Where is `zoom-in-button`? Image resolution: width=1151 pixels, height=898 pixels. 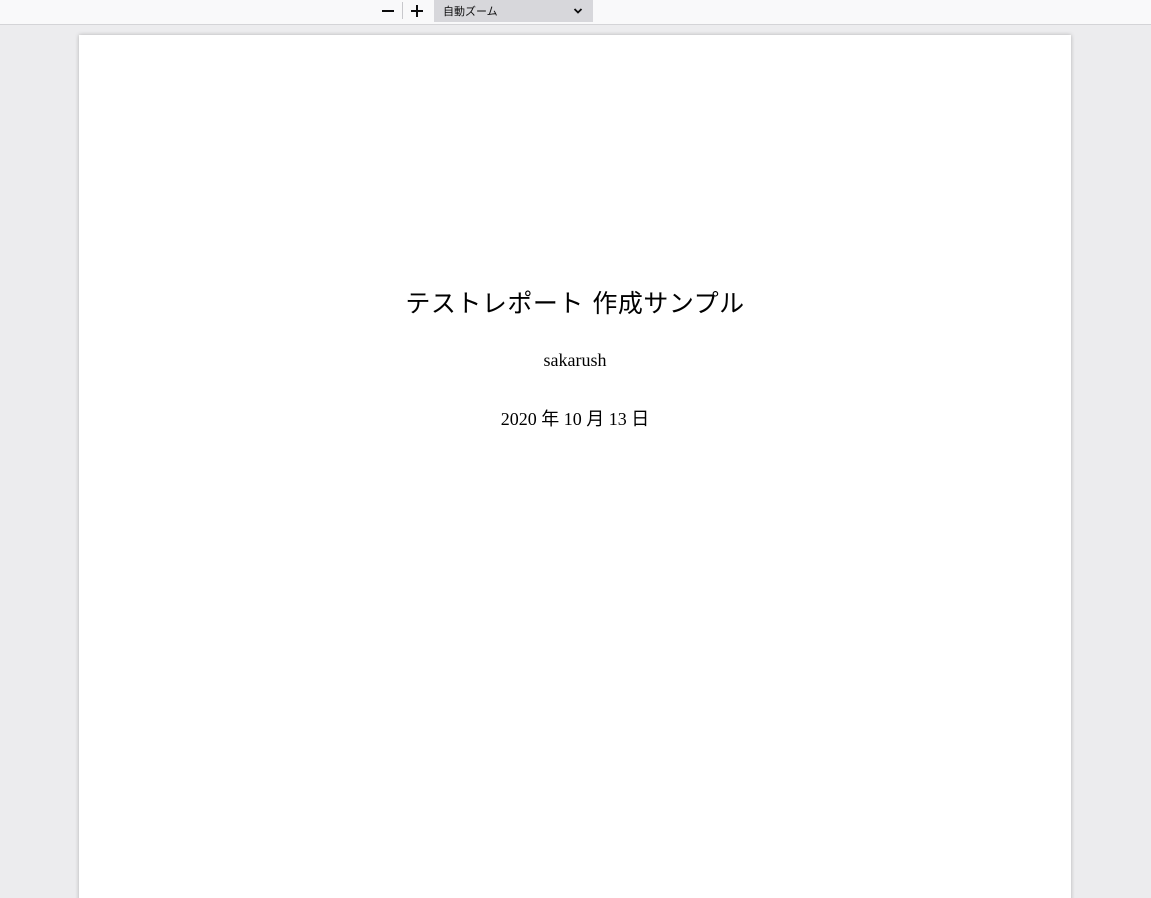
zoom-in-button is located at coordinates (417, 11).